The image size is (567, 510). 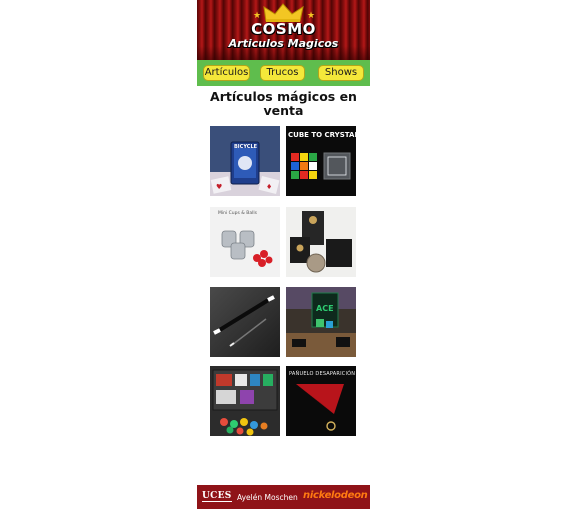 I want to click on magic-kit-icon, so click(x=245, y=401).